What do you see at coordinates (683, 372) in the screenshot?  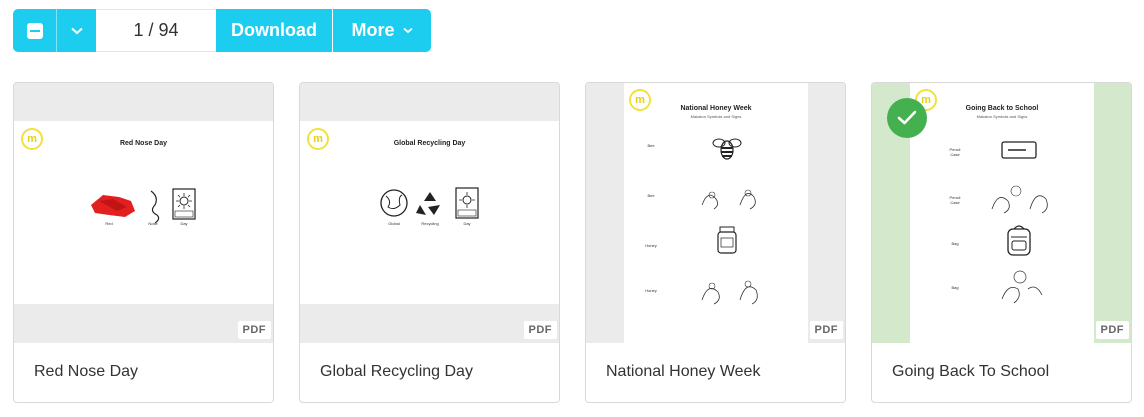 I see `card-title: National Honey Week` at bounding box center [683, 372].